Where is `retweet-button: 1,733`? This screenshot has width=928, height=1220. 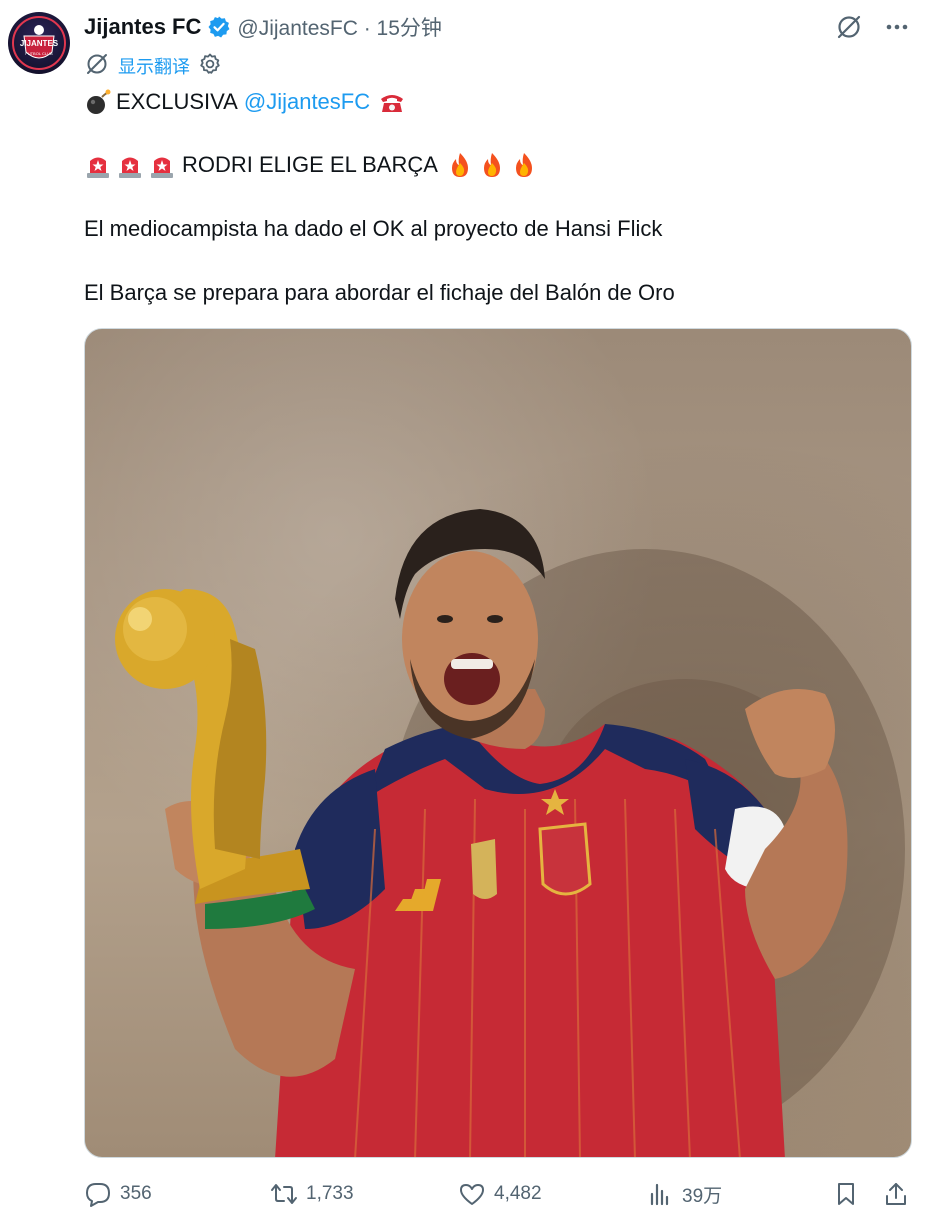 retweet-button: 1,733 is located at coordinates (312, 1194).